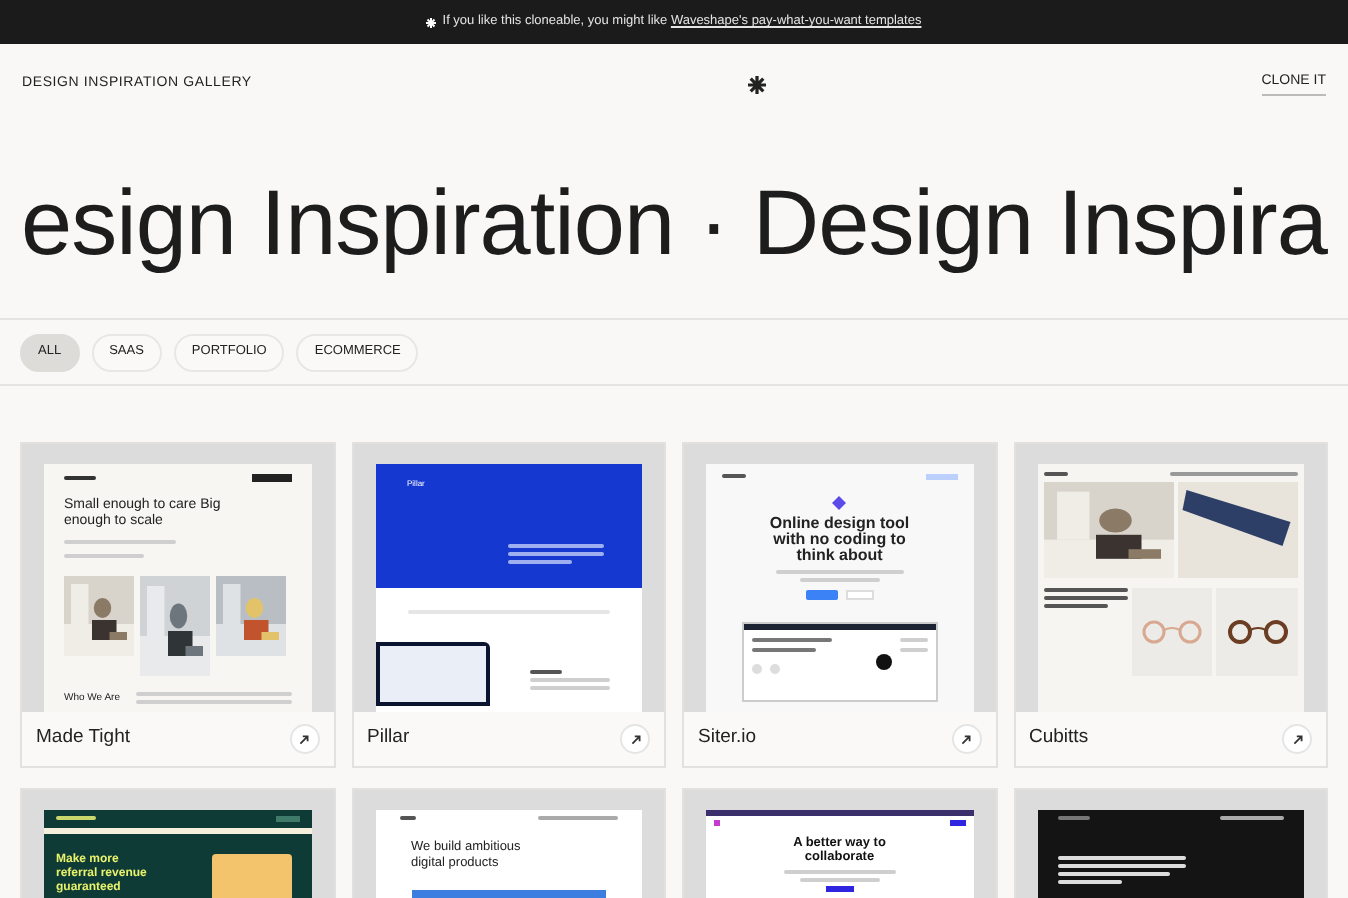 The width and height of the screenshot is (1348, 898). I want to click on laptop-drawing, so click(432, 674).